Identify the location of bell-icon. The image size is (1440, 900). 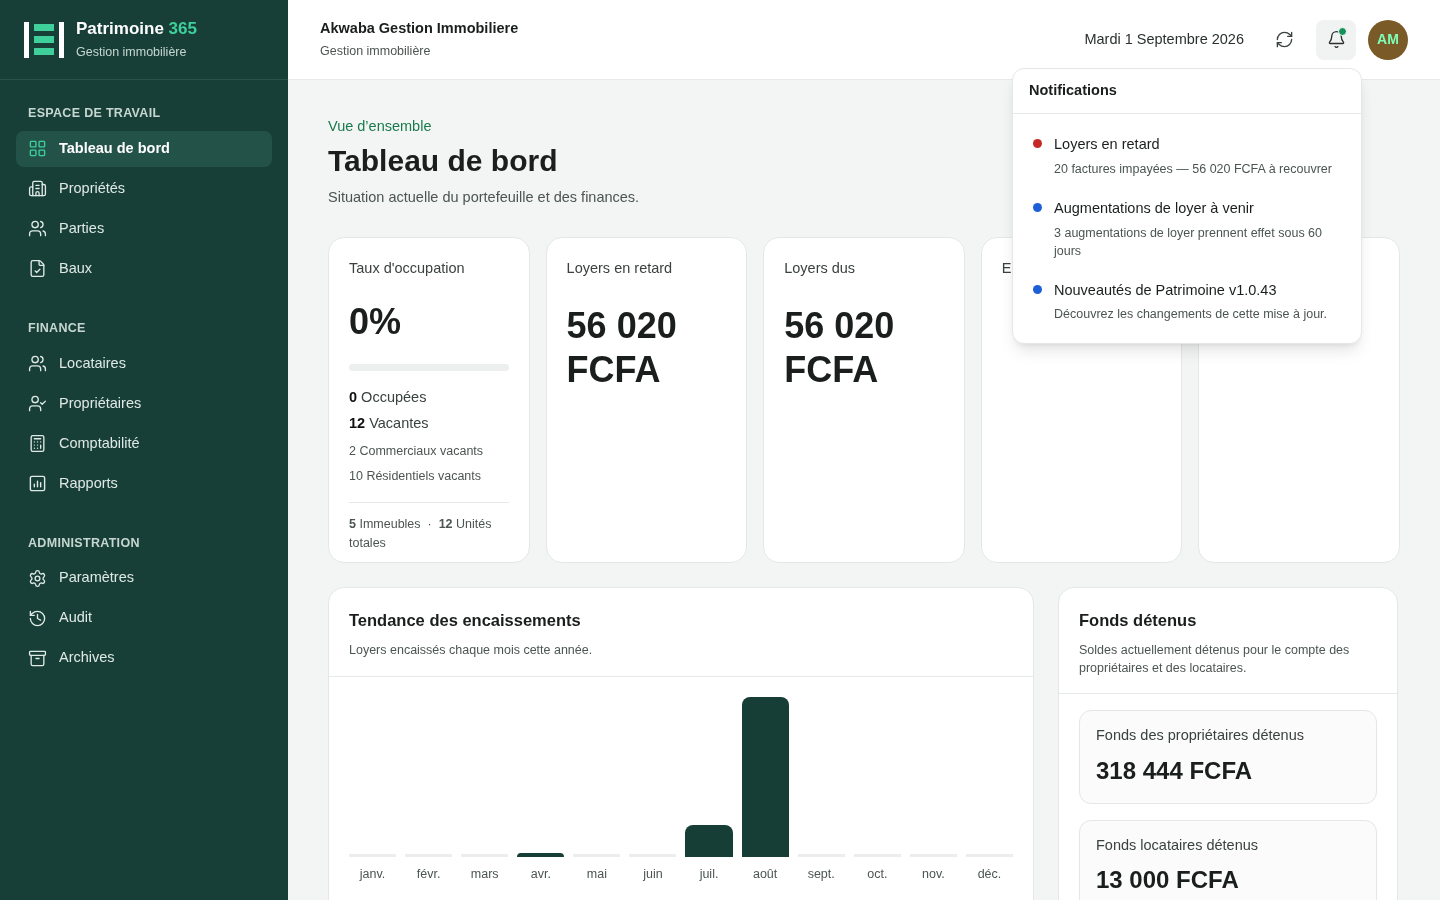
(1336, 39).